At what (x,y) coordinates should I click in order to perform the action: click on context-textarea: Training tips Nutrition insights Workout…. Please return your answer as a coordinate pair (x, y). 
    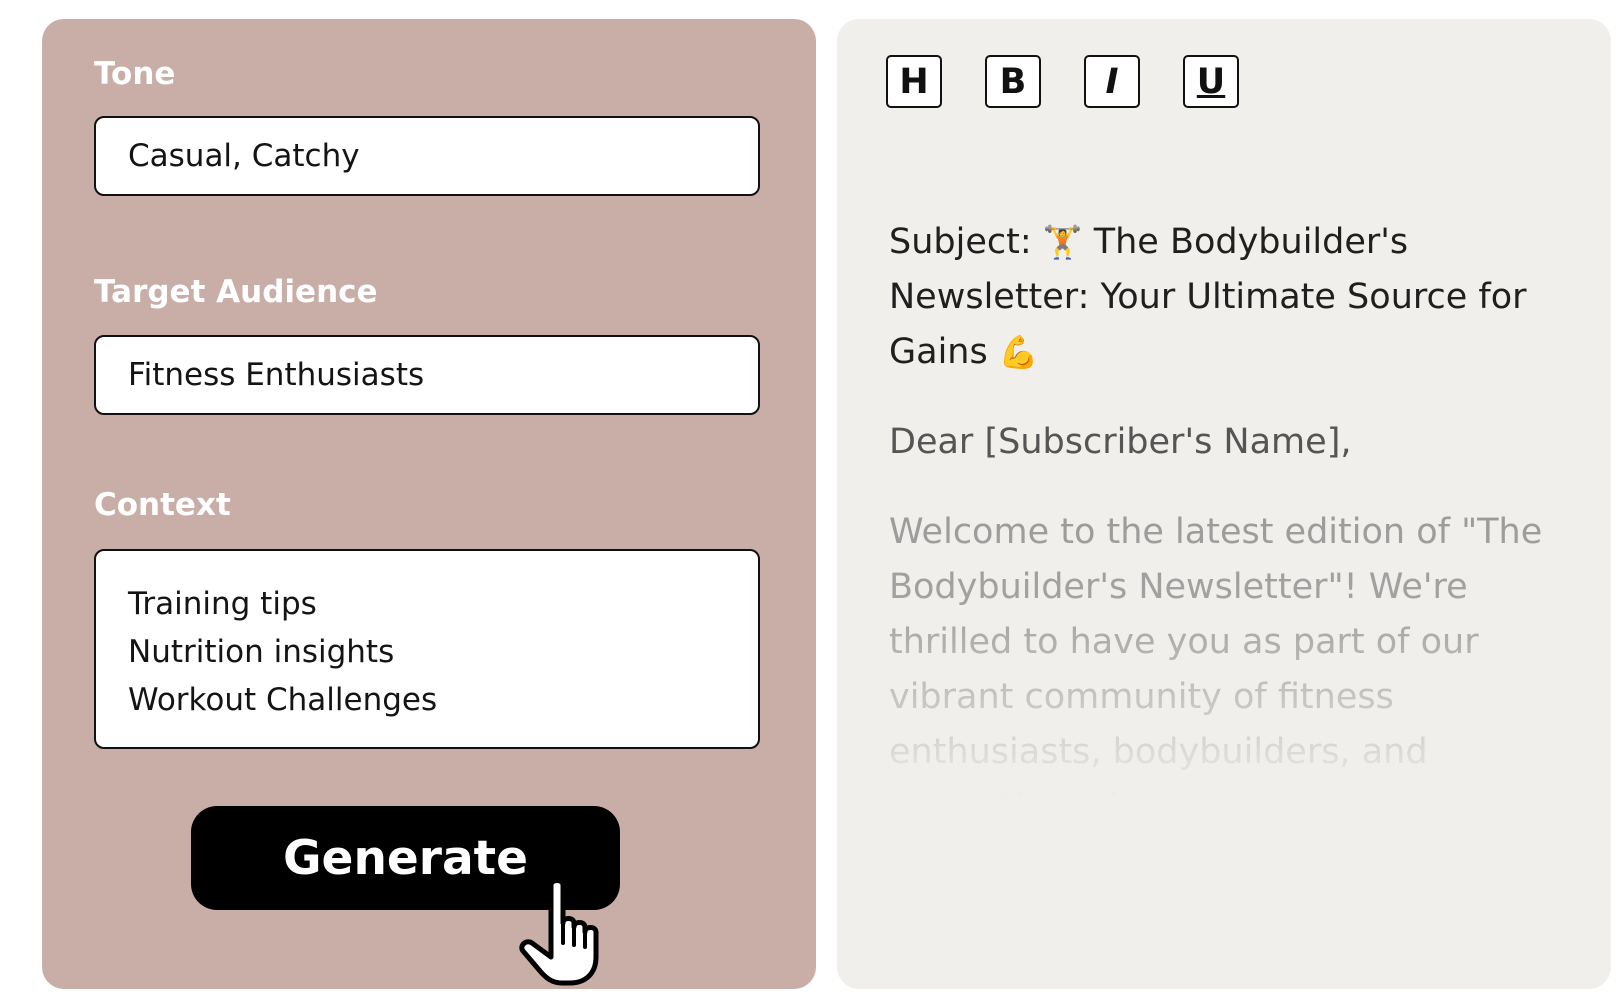
    Looking at the image, I should click on (427, 649).